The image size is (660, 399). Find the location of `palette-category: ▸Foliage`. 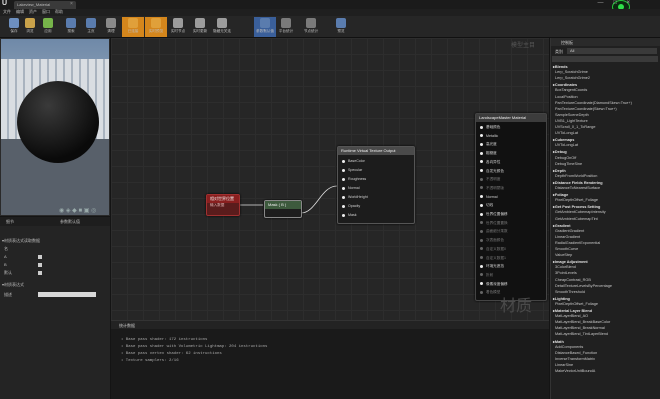

palette-category: ▸Foliage is located at coordinates (560, 194).